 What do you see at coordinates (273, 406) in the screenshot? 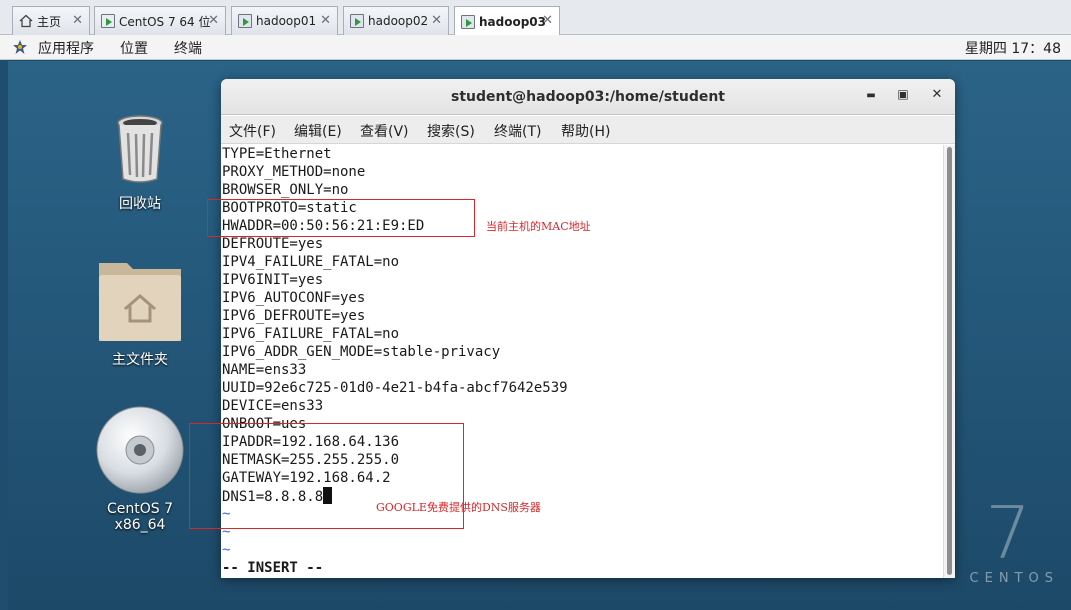
I see `config-line: DEVICE=ens33` at bounding box center [273, 406].